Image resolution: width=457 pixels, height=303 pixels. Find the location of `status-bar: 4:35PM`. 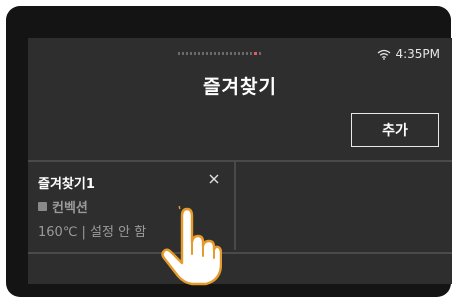

status-bar: 4:35PM is located at coordinates (408, 54).